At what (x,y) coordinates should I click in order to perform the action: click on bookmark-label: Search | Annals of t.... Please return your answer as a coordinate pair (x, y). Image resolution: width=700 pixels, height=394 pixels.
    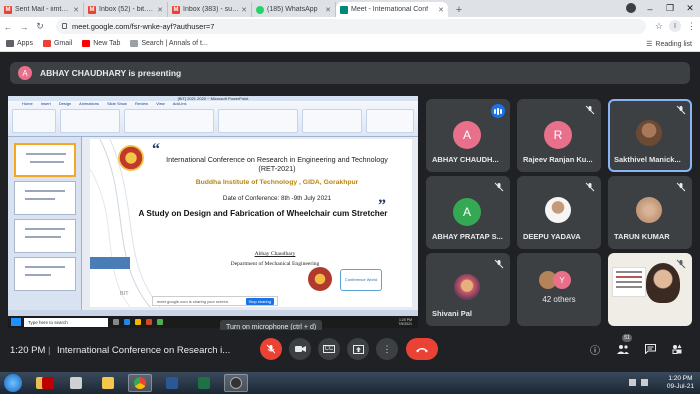
    Looking at the image, I should click on (174, 43).